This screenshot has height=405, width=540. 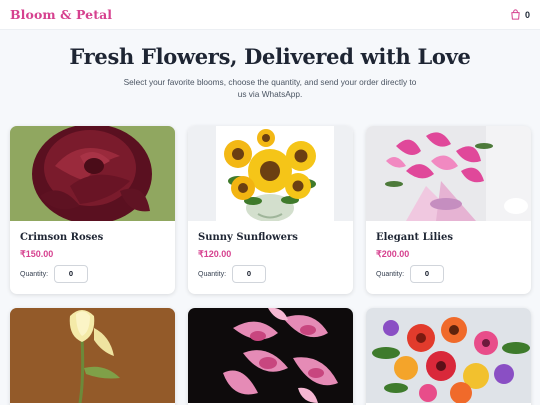 What do you see at coordinates (415, 237) in the screenshot?
I see `product-name: Elegant Lilies` at bounding box center [415, 237].